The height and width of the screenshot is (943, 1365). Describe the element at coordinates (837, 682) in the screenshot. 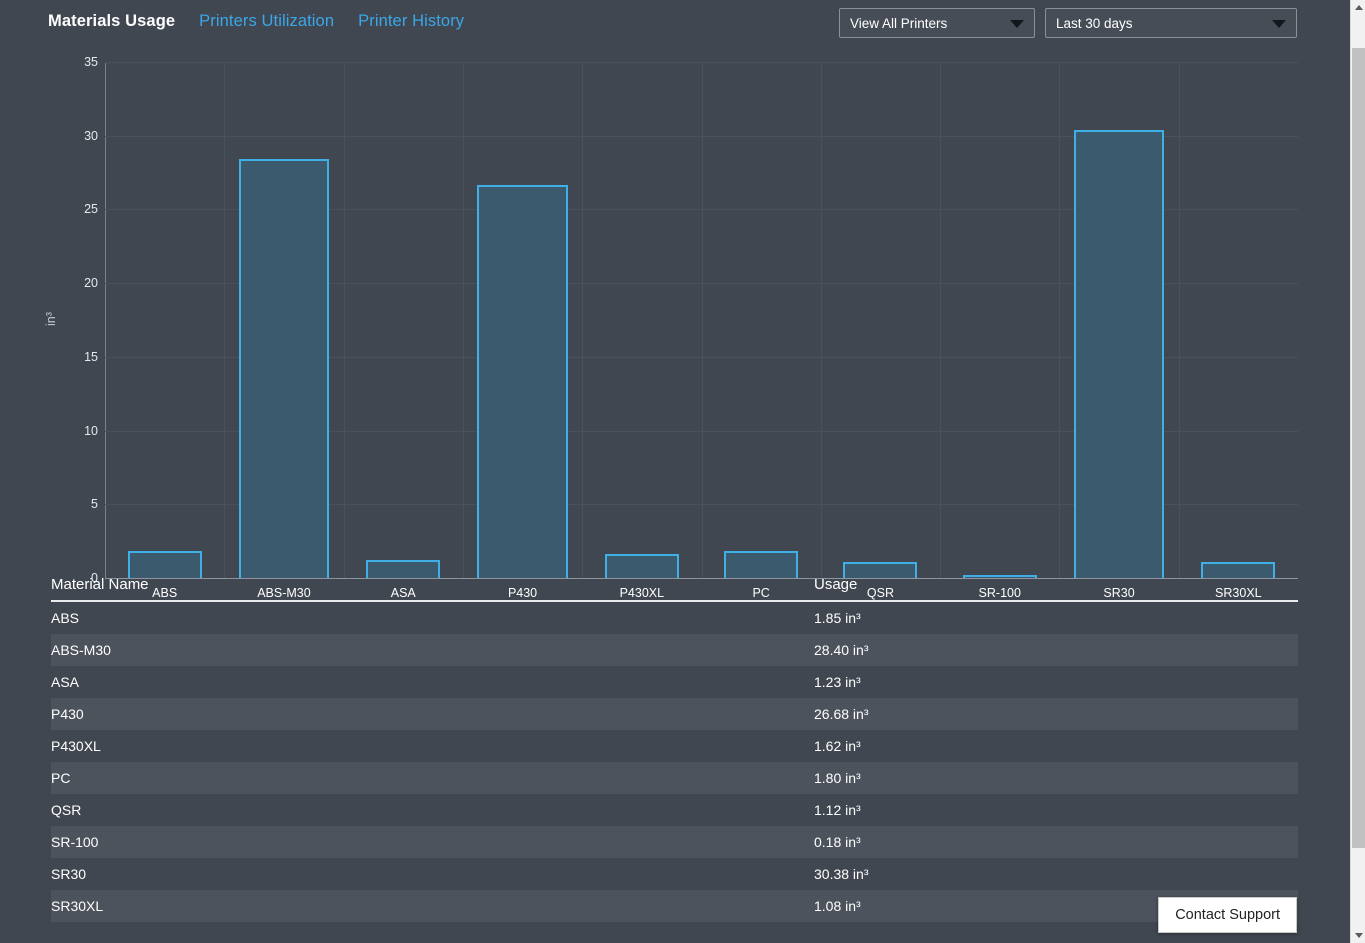

I see `cell-usage: 1.23 in³` at that location.